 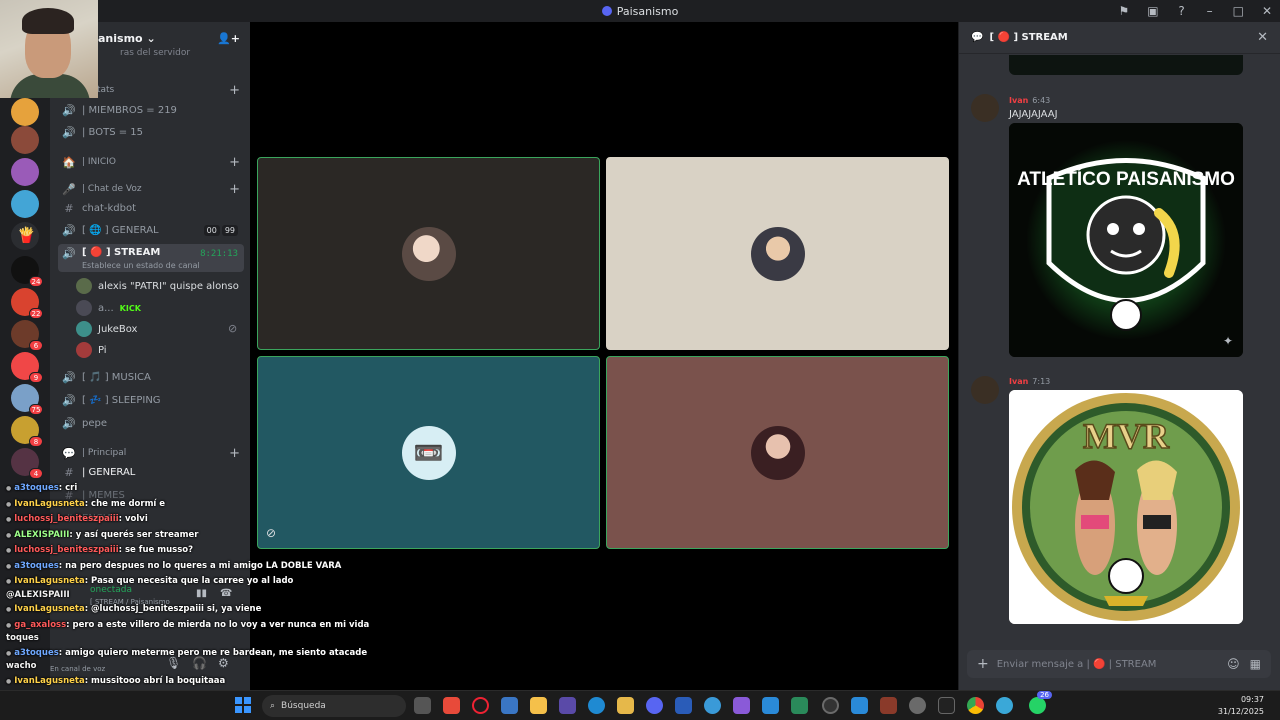 I want to click on unread-badge: 75, so click(x=36, y=409).